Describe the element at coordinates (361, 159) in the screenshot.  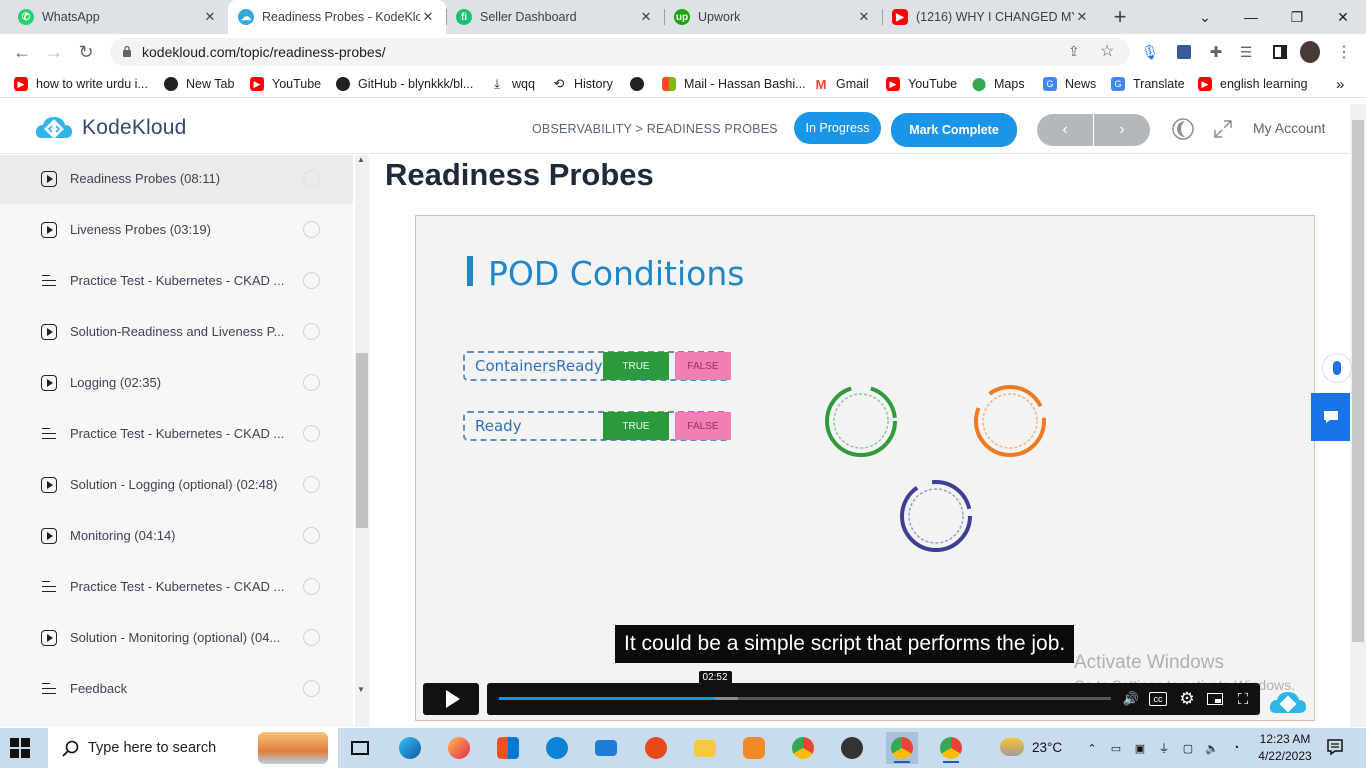
I see `scroll-up-arrow: ▲` at that location.